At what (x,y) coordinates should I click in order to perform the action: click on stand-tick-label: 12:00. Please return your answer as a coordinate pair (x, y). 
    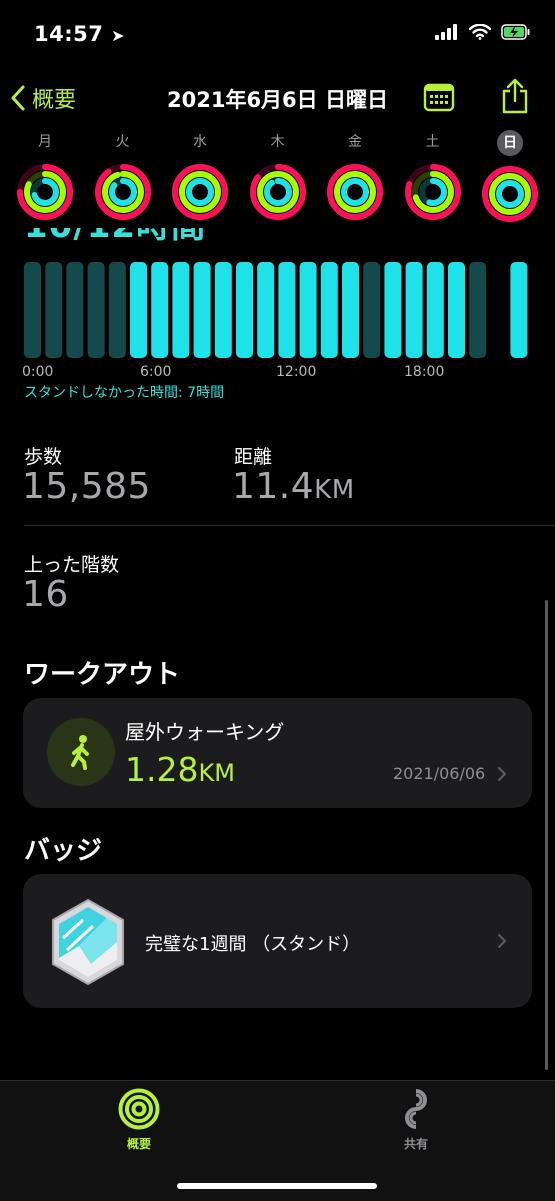
    Looking at the image, I should click on (296, 372).